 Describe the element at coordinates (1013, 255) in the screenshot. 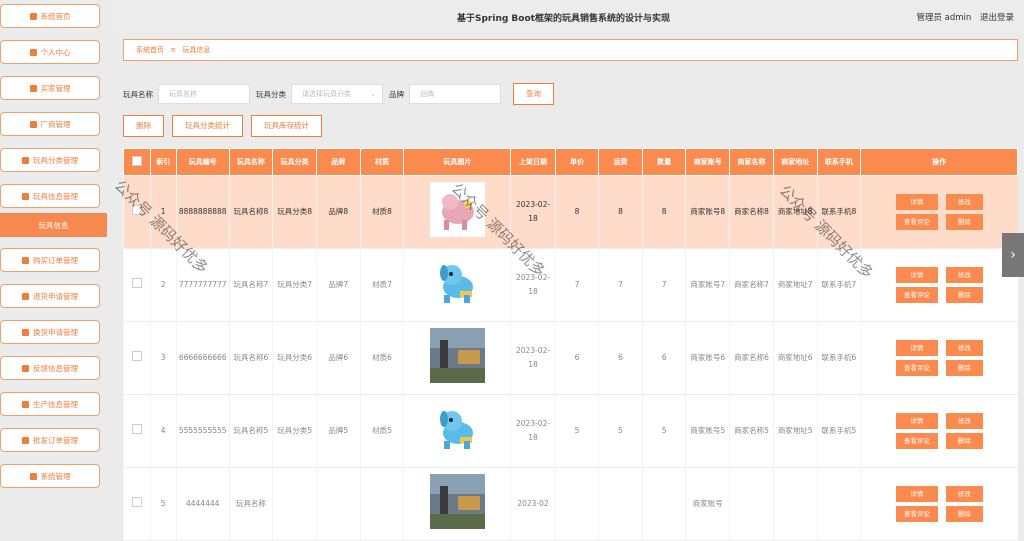

I see `side-scroll-tab: ›` at that location.